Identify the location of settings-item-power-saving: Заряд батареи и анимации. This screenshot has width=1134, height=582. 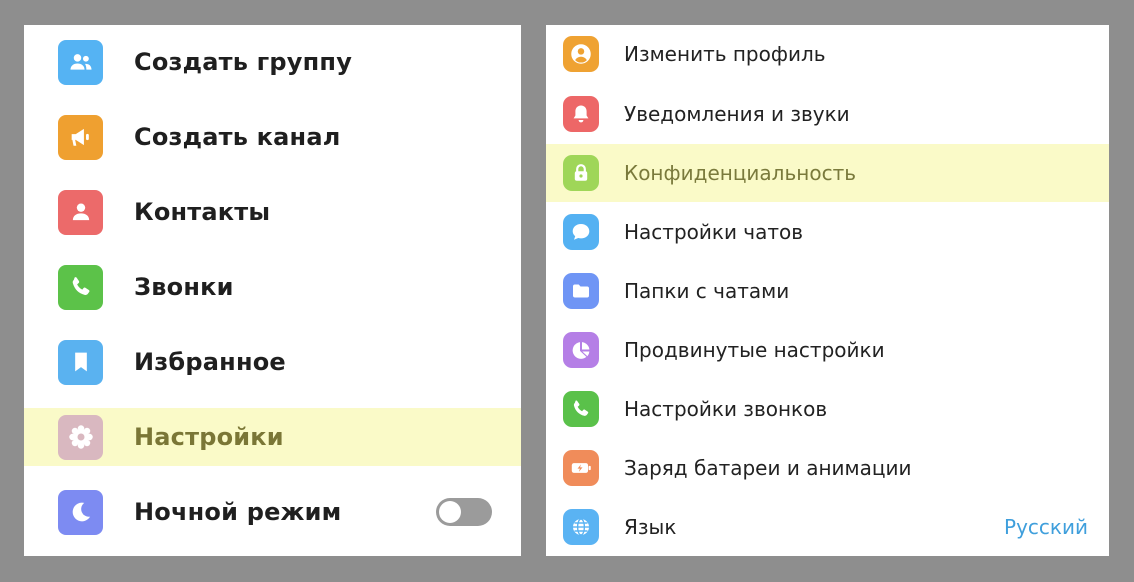
(827, 468).